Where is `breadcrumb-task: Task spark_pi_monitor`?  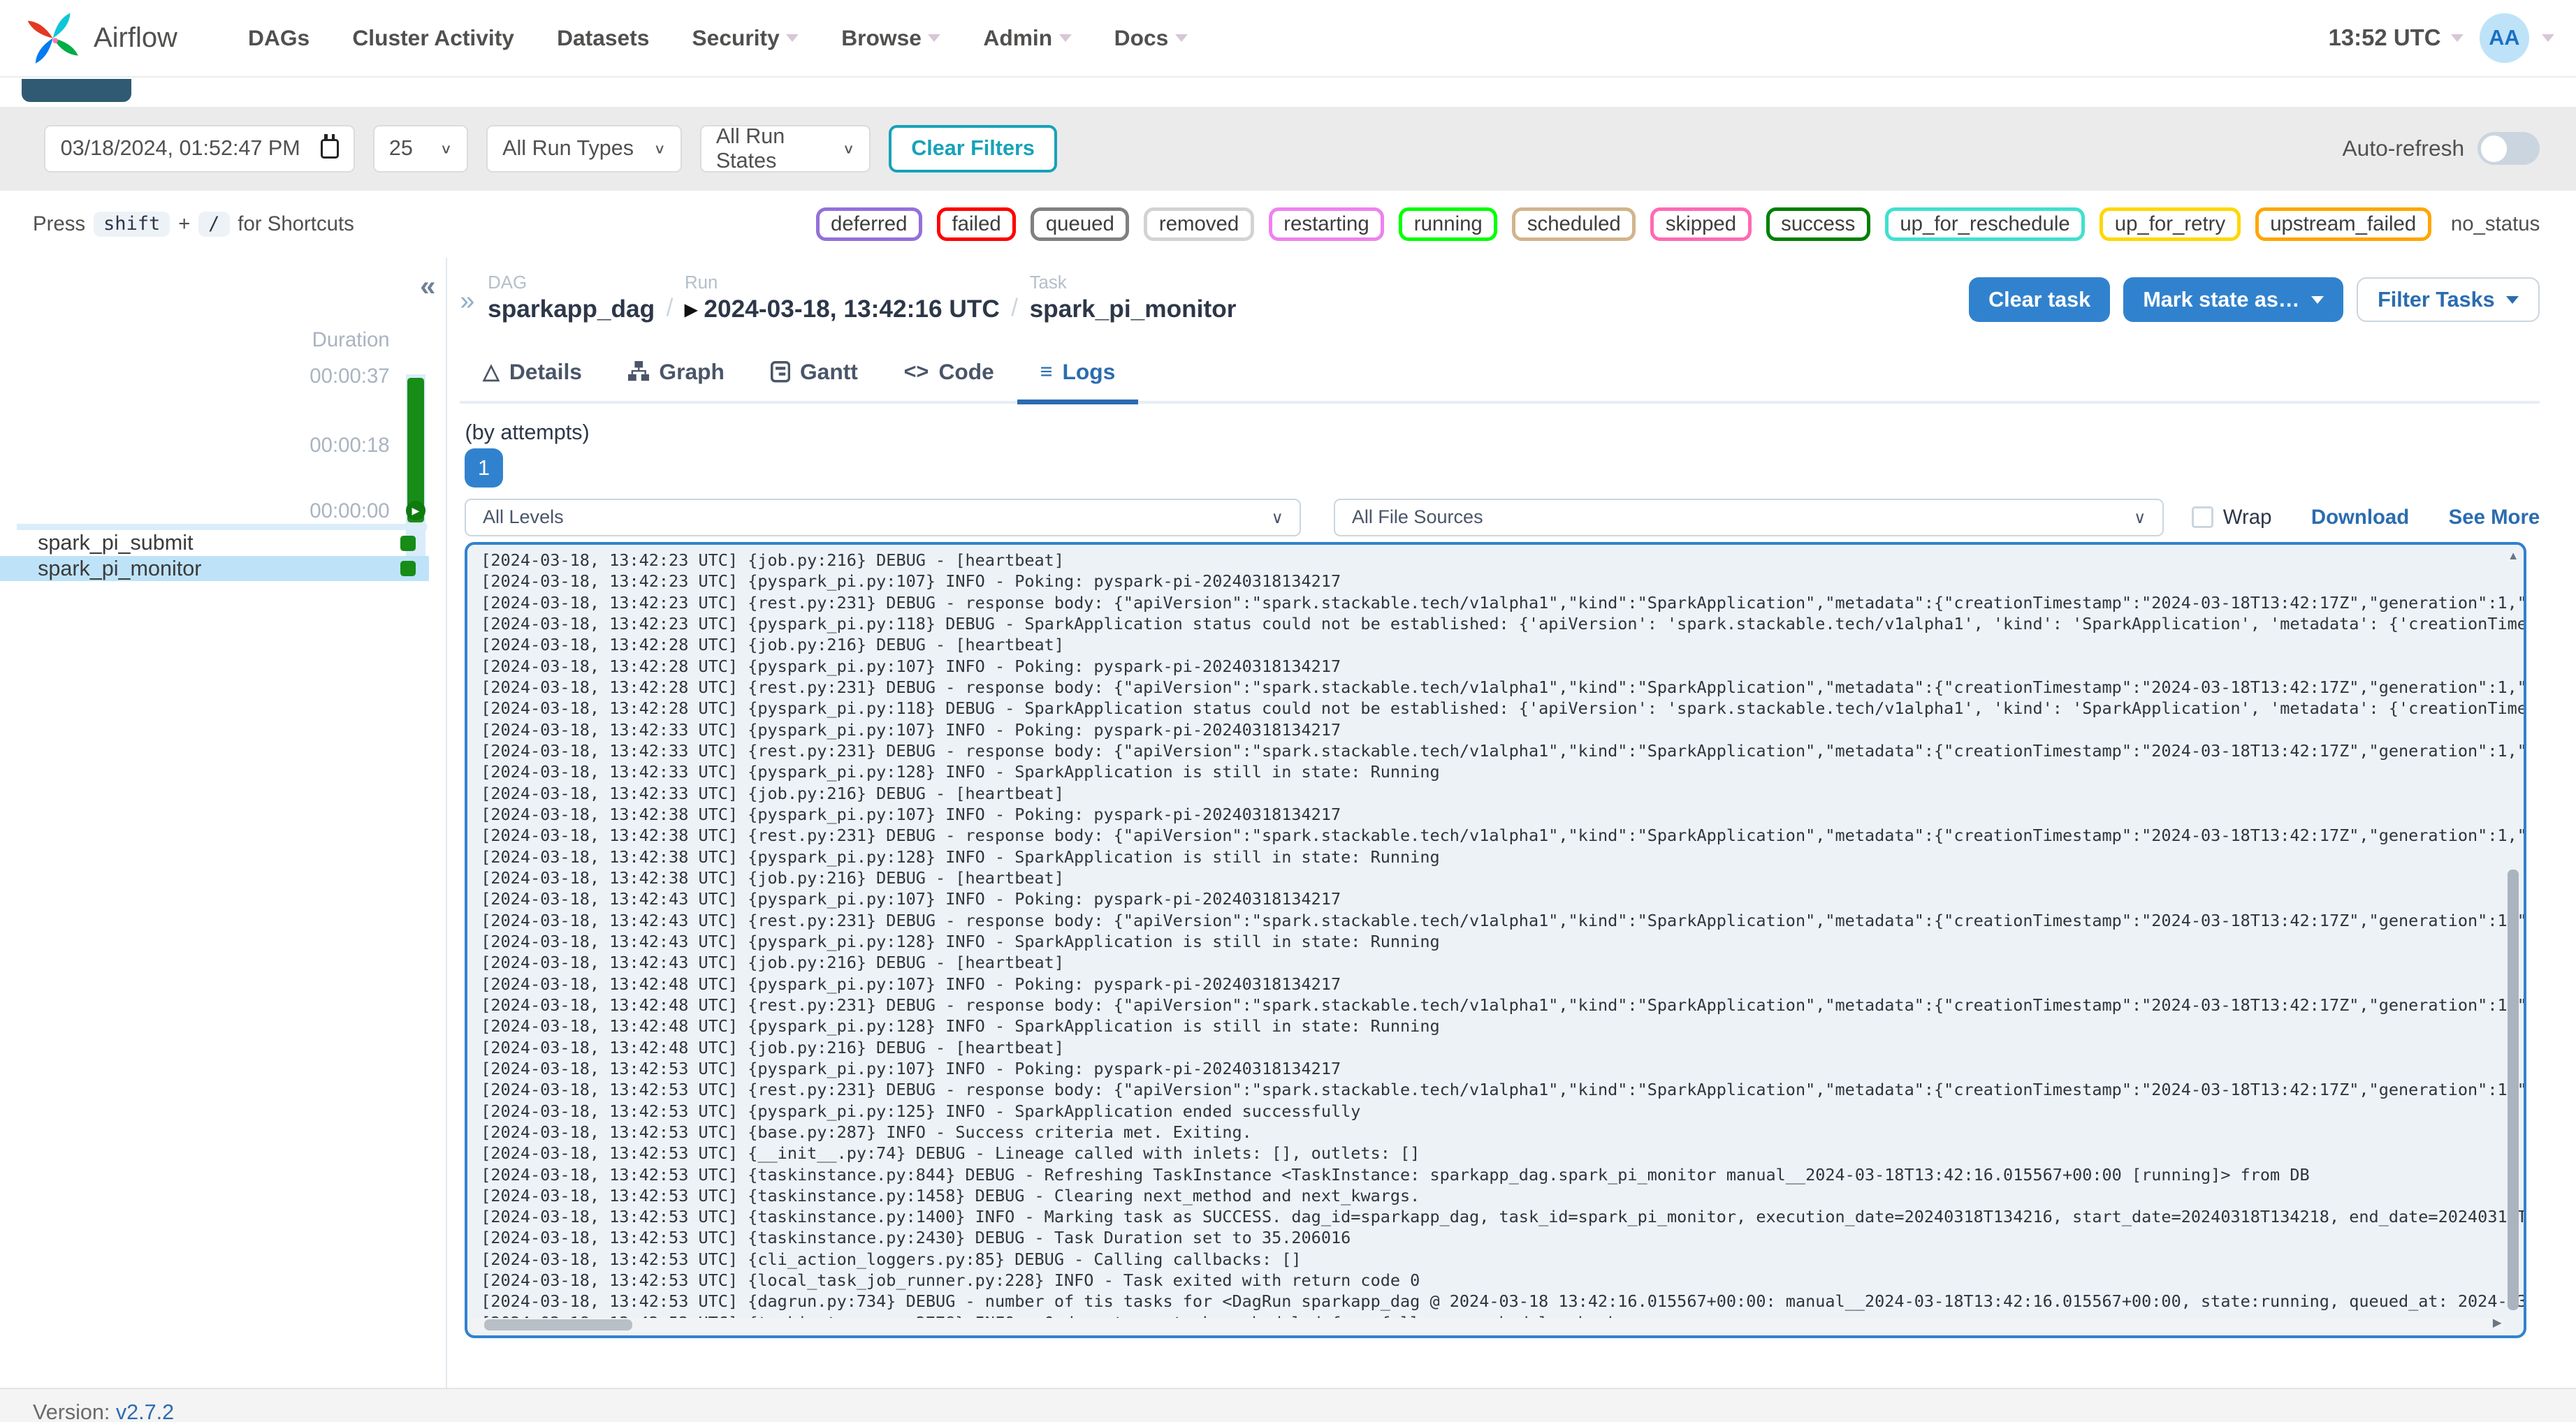 breadcrumb-task: Task spark_pi_monitor is located at coordinates (1133, 298).